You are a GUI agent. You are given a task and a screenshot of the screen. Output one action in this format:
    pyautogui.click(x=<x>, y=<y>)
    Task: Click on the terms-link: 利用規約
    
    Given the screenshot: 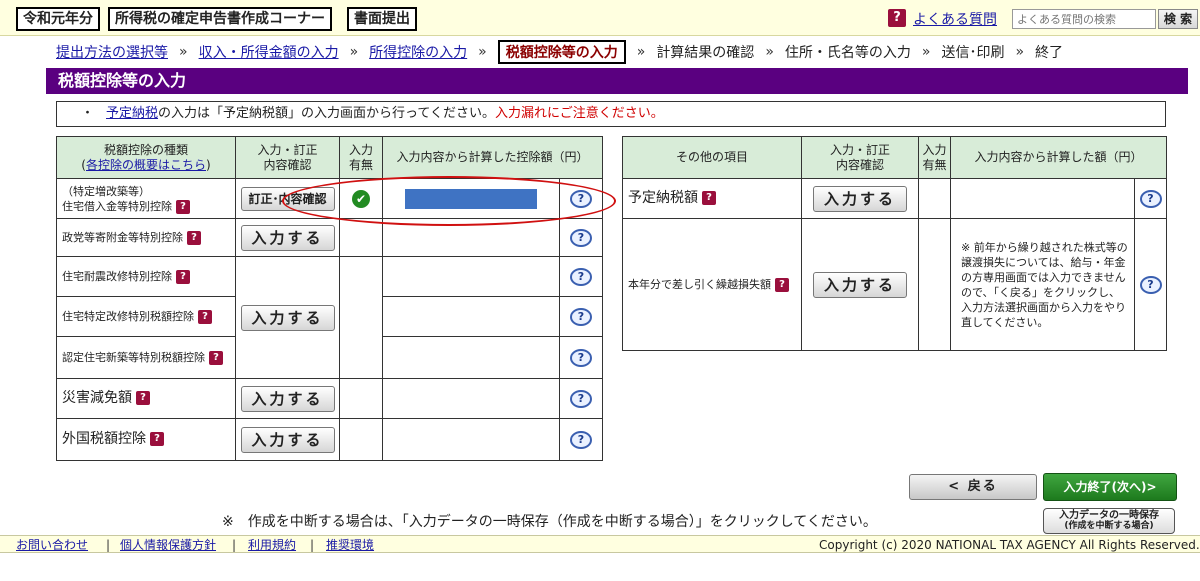 What is the action you would take?
    pyautogui.click(x=272, y=545)
    